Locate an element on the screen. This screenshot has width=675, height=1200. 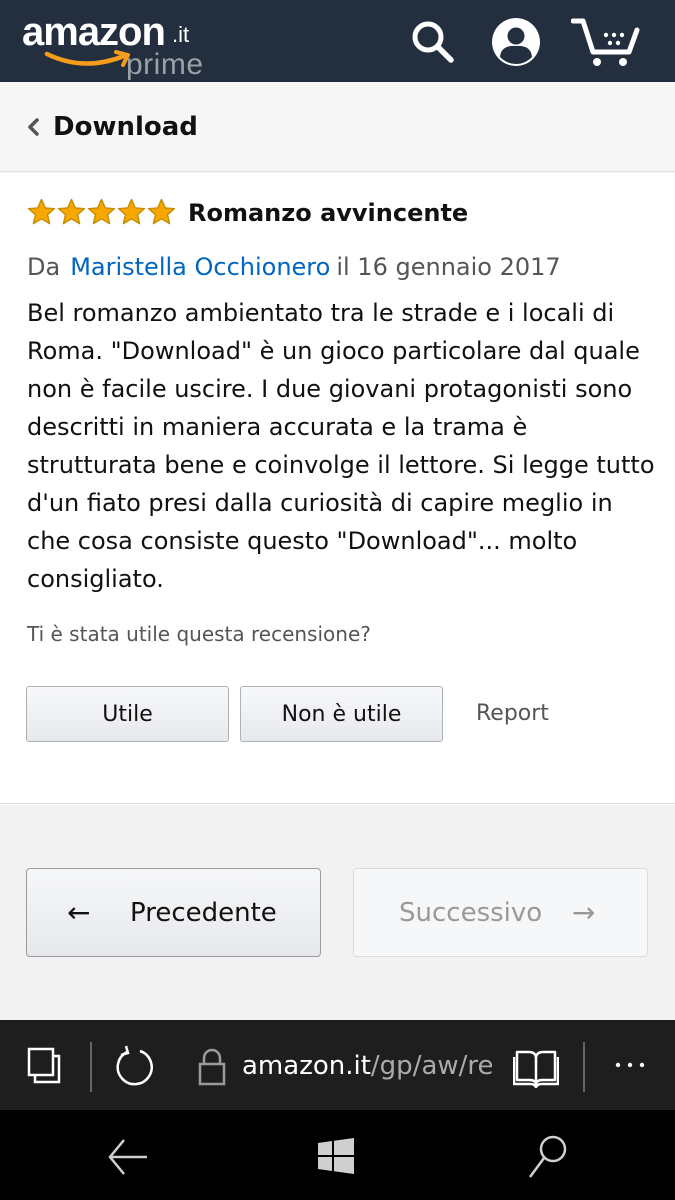
byline-prefix: Da is located at coordinates (44, 267).